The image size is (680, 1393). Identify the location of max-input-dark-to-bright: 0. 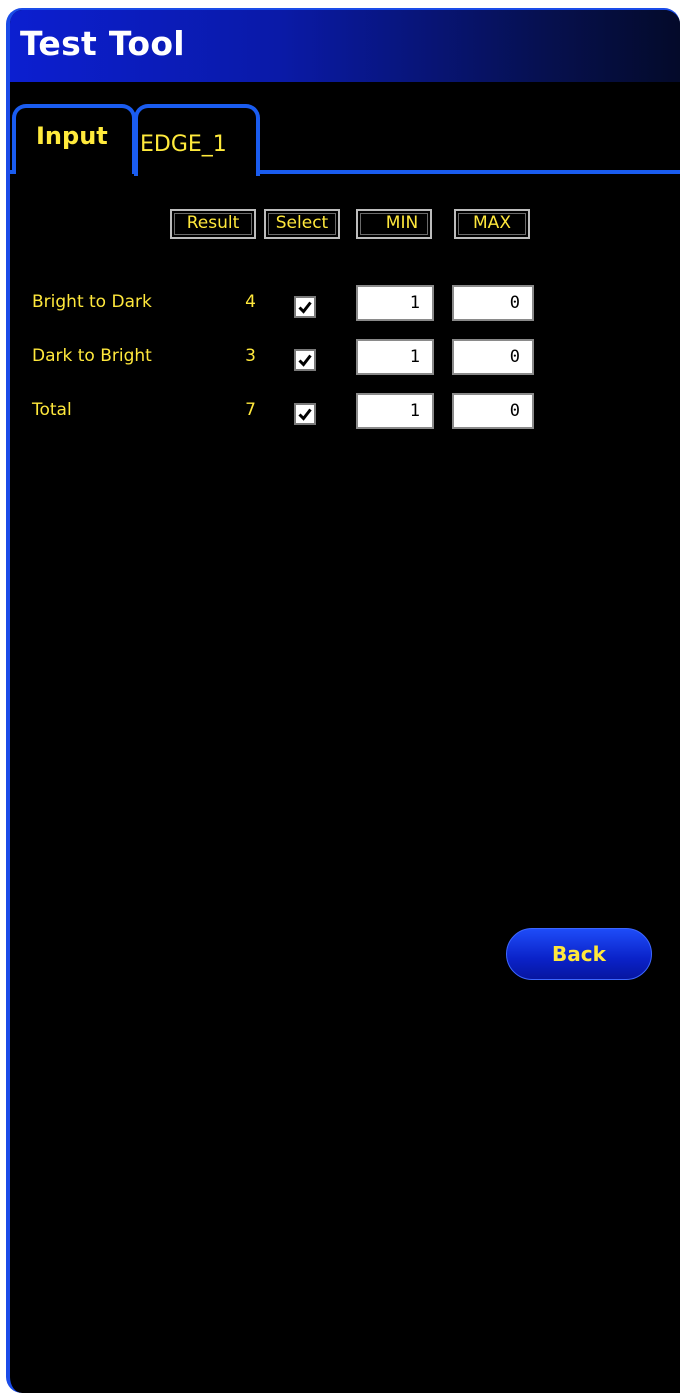
(493, 357).